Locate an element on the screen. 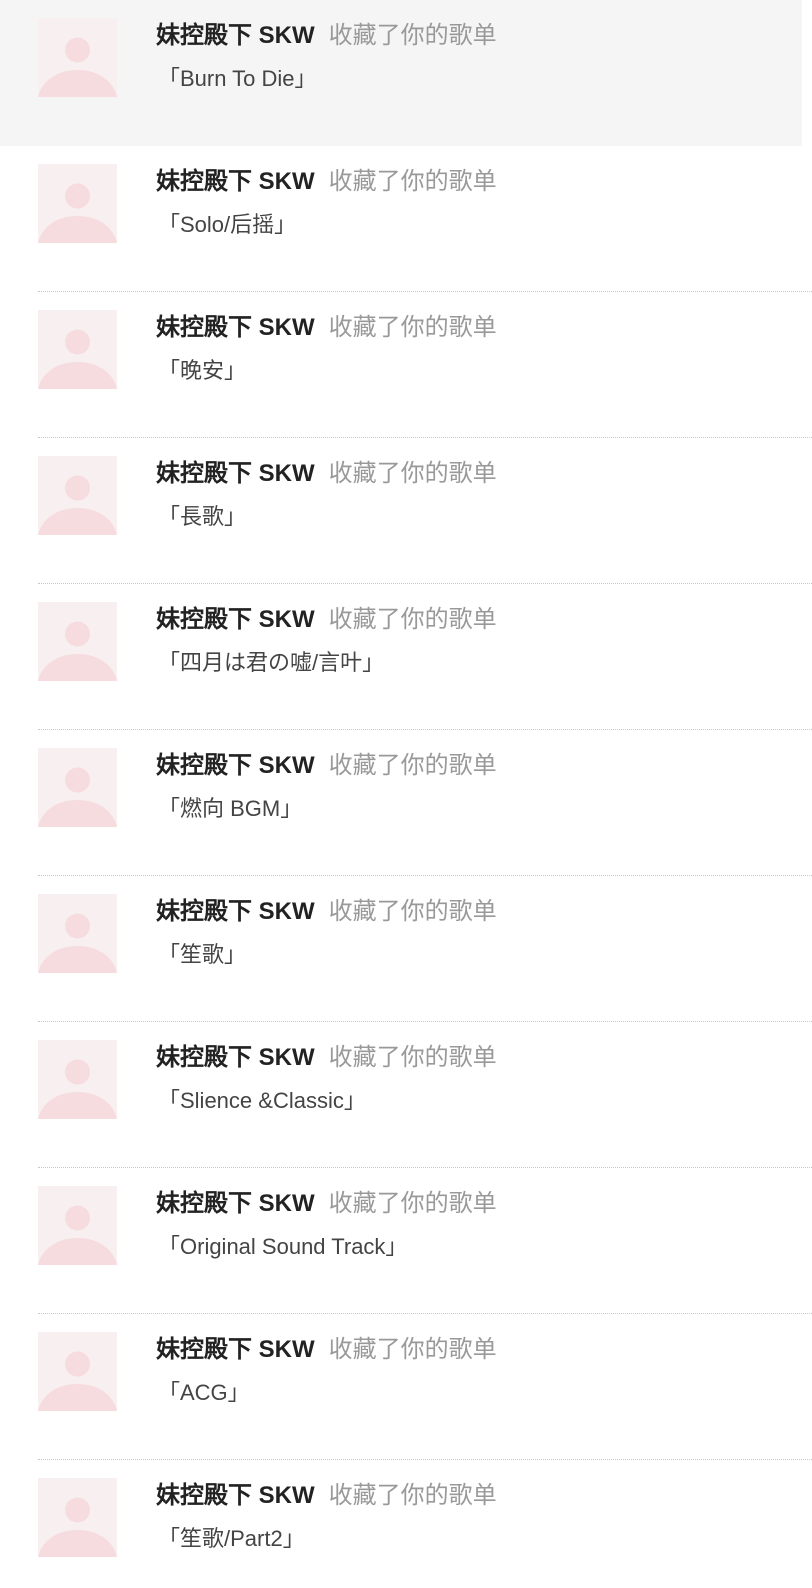 The image size is (812, 1588). playlist-link: 「笙歌」 is located at coordinates (202, 955).